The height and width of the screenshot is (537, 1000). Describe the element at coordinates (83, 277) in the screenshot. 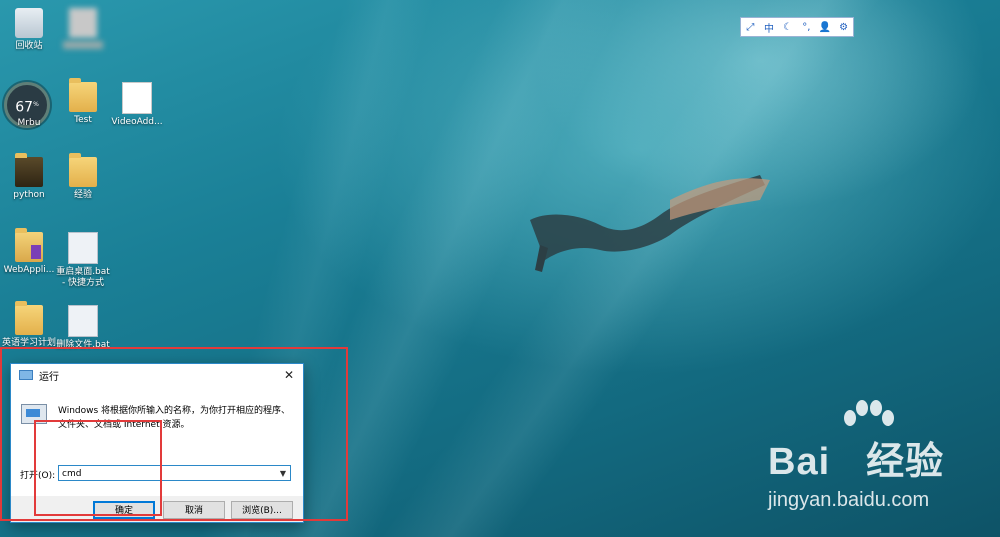

I see `desktop-icon-label: 重启桌面.bat - 快捷方式` at that location.